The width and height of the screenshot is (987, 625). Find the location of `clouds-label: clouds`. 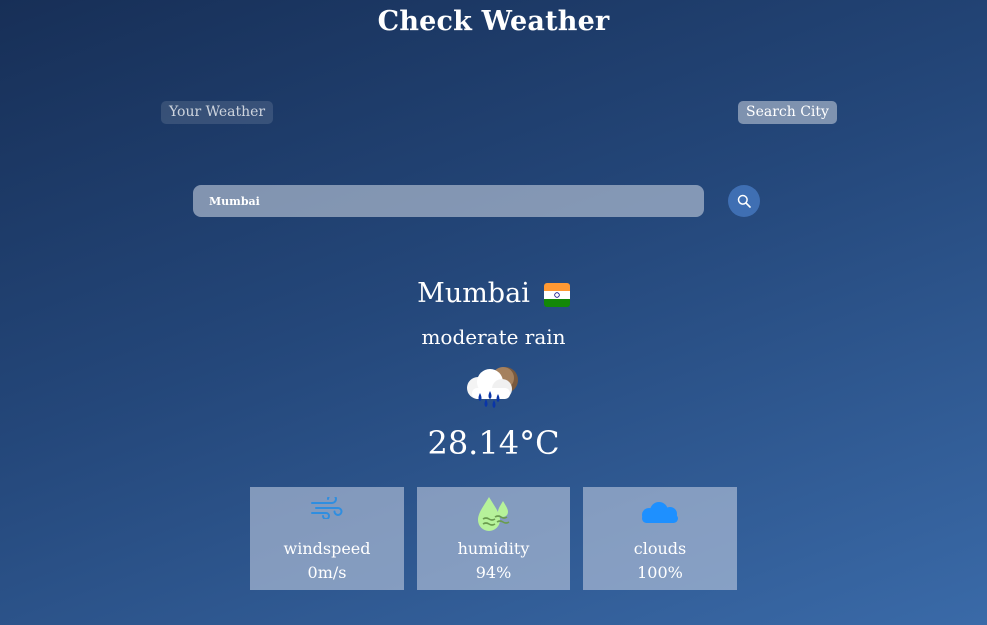

clouds-label: clouds is located at coordinates (660, 548).